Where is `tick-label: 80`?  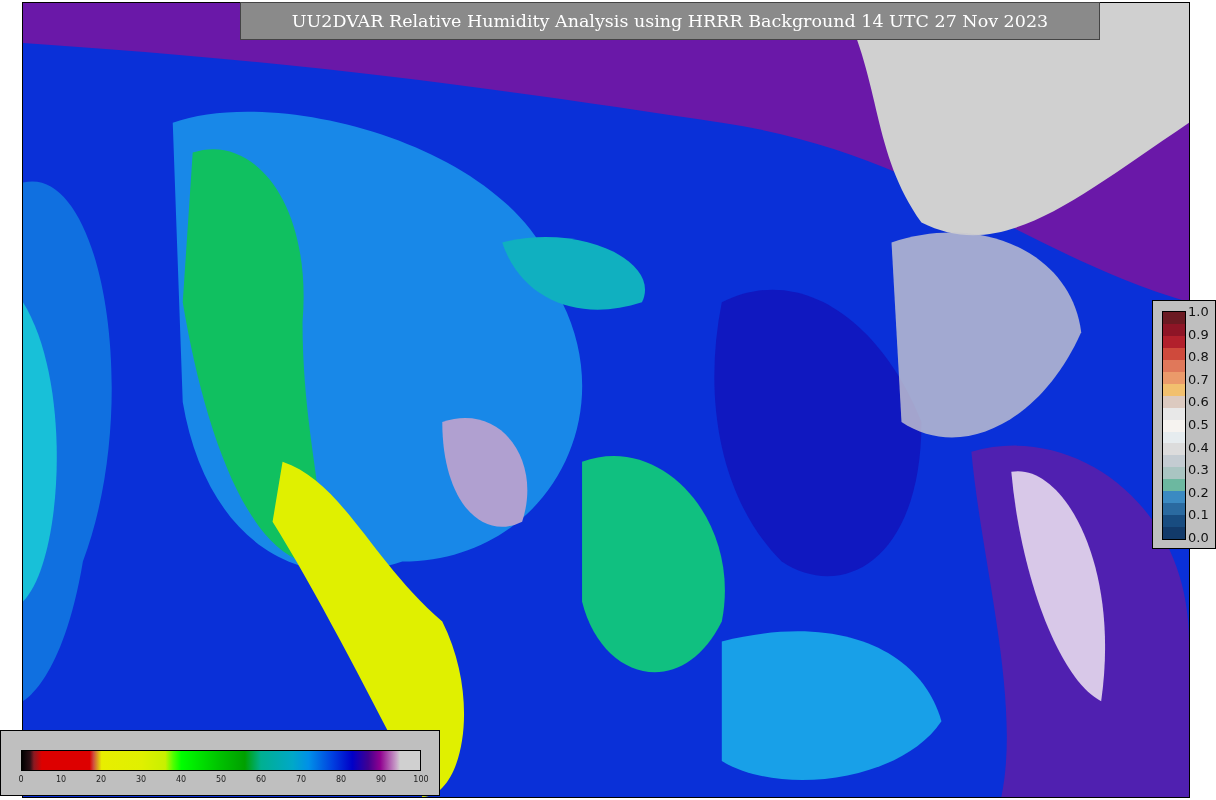
tick-label: 80 is located at coordinates (341, 779).